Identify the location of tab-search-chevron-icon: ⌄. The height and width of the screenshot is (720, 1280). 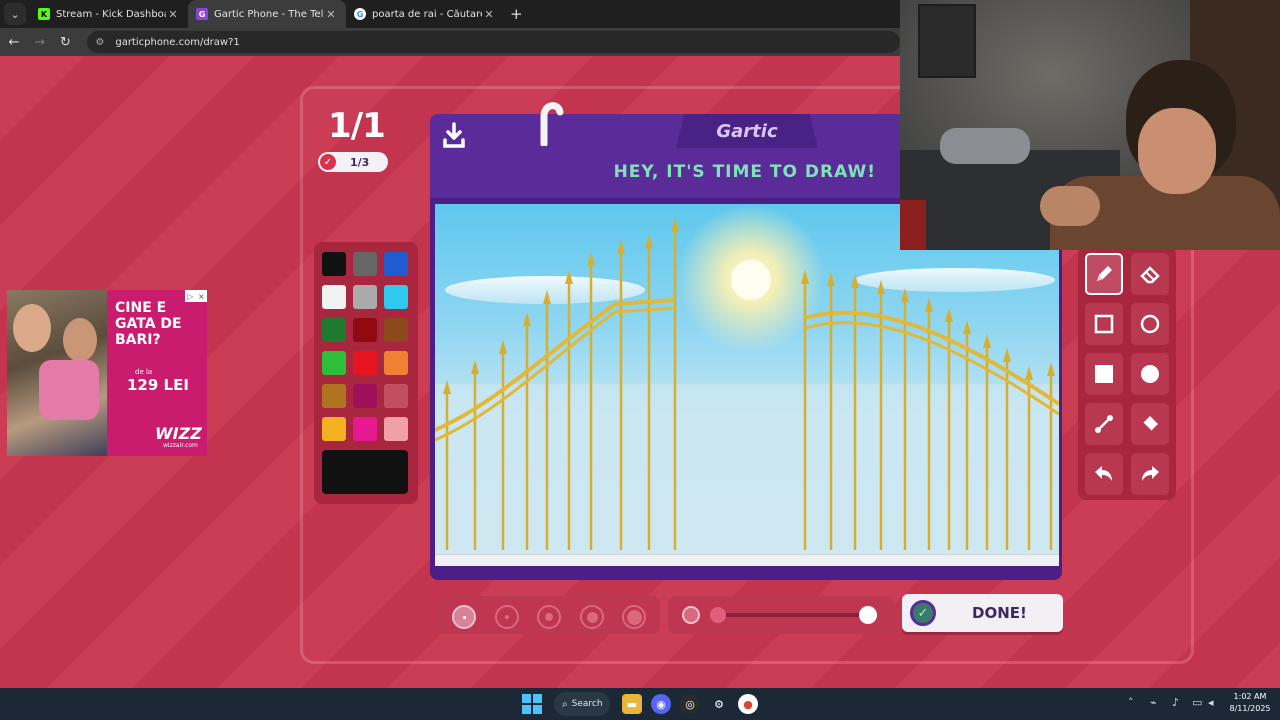
(15, 14).